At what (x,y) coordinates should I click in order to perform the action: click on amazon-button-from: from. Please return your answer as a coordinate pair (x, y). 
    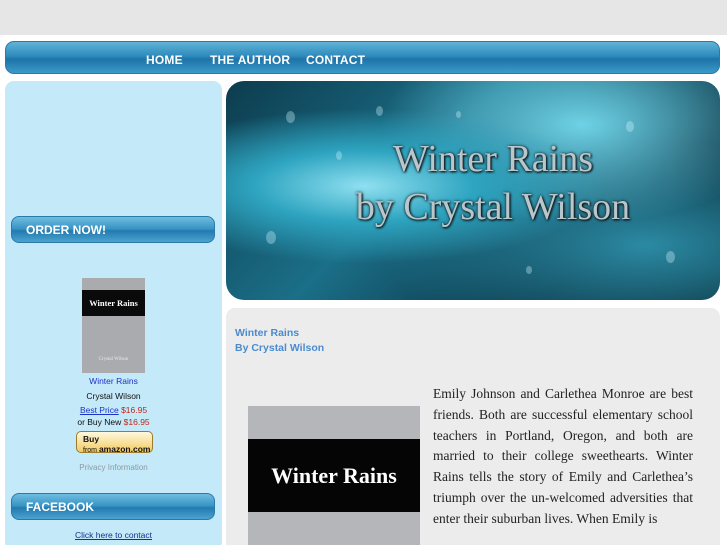
    Looking at the image, I should click on (90, 450).